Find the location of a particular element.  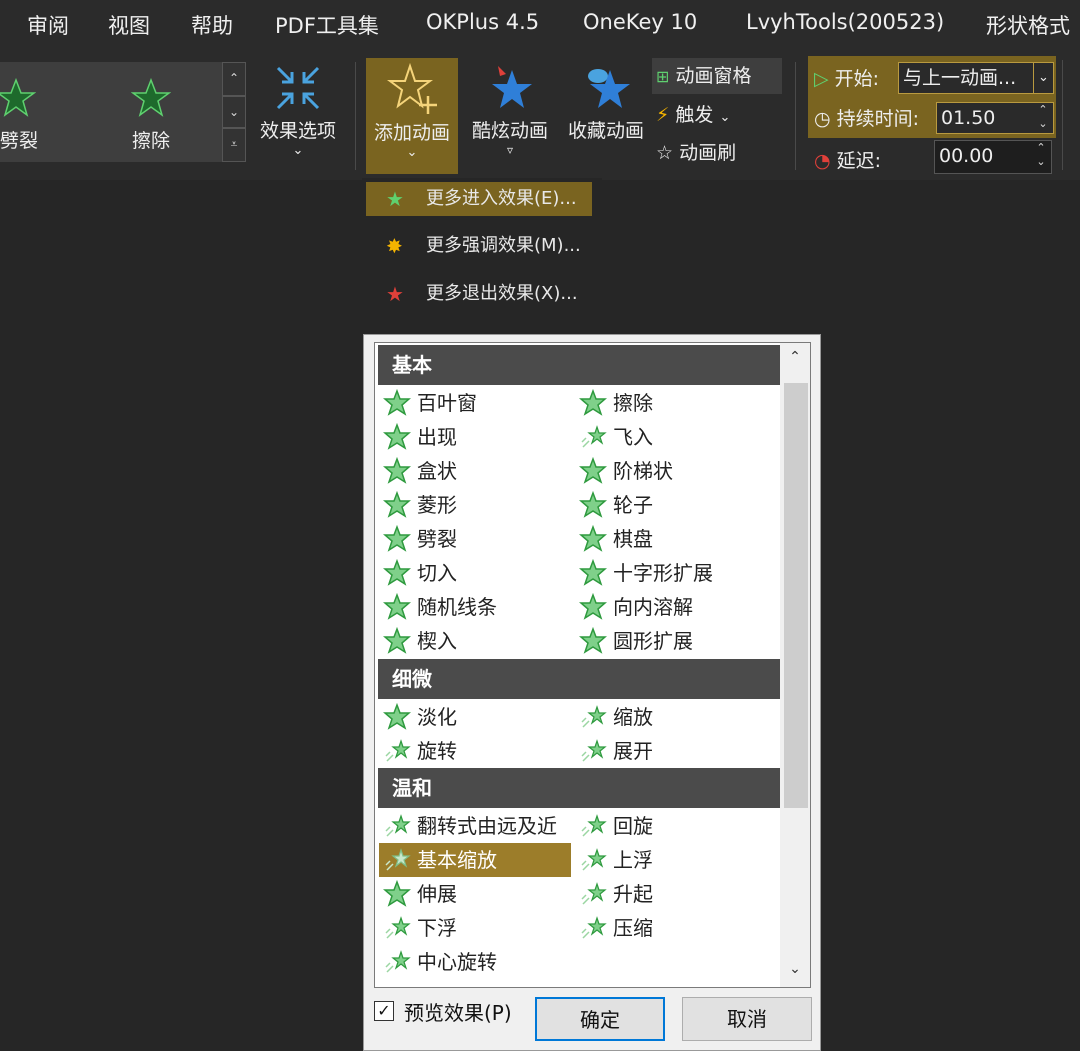

divider is located at coordinates (355, 116).